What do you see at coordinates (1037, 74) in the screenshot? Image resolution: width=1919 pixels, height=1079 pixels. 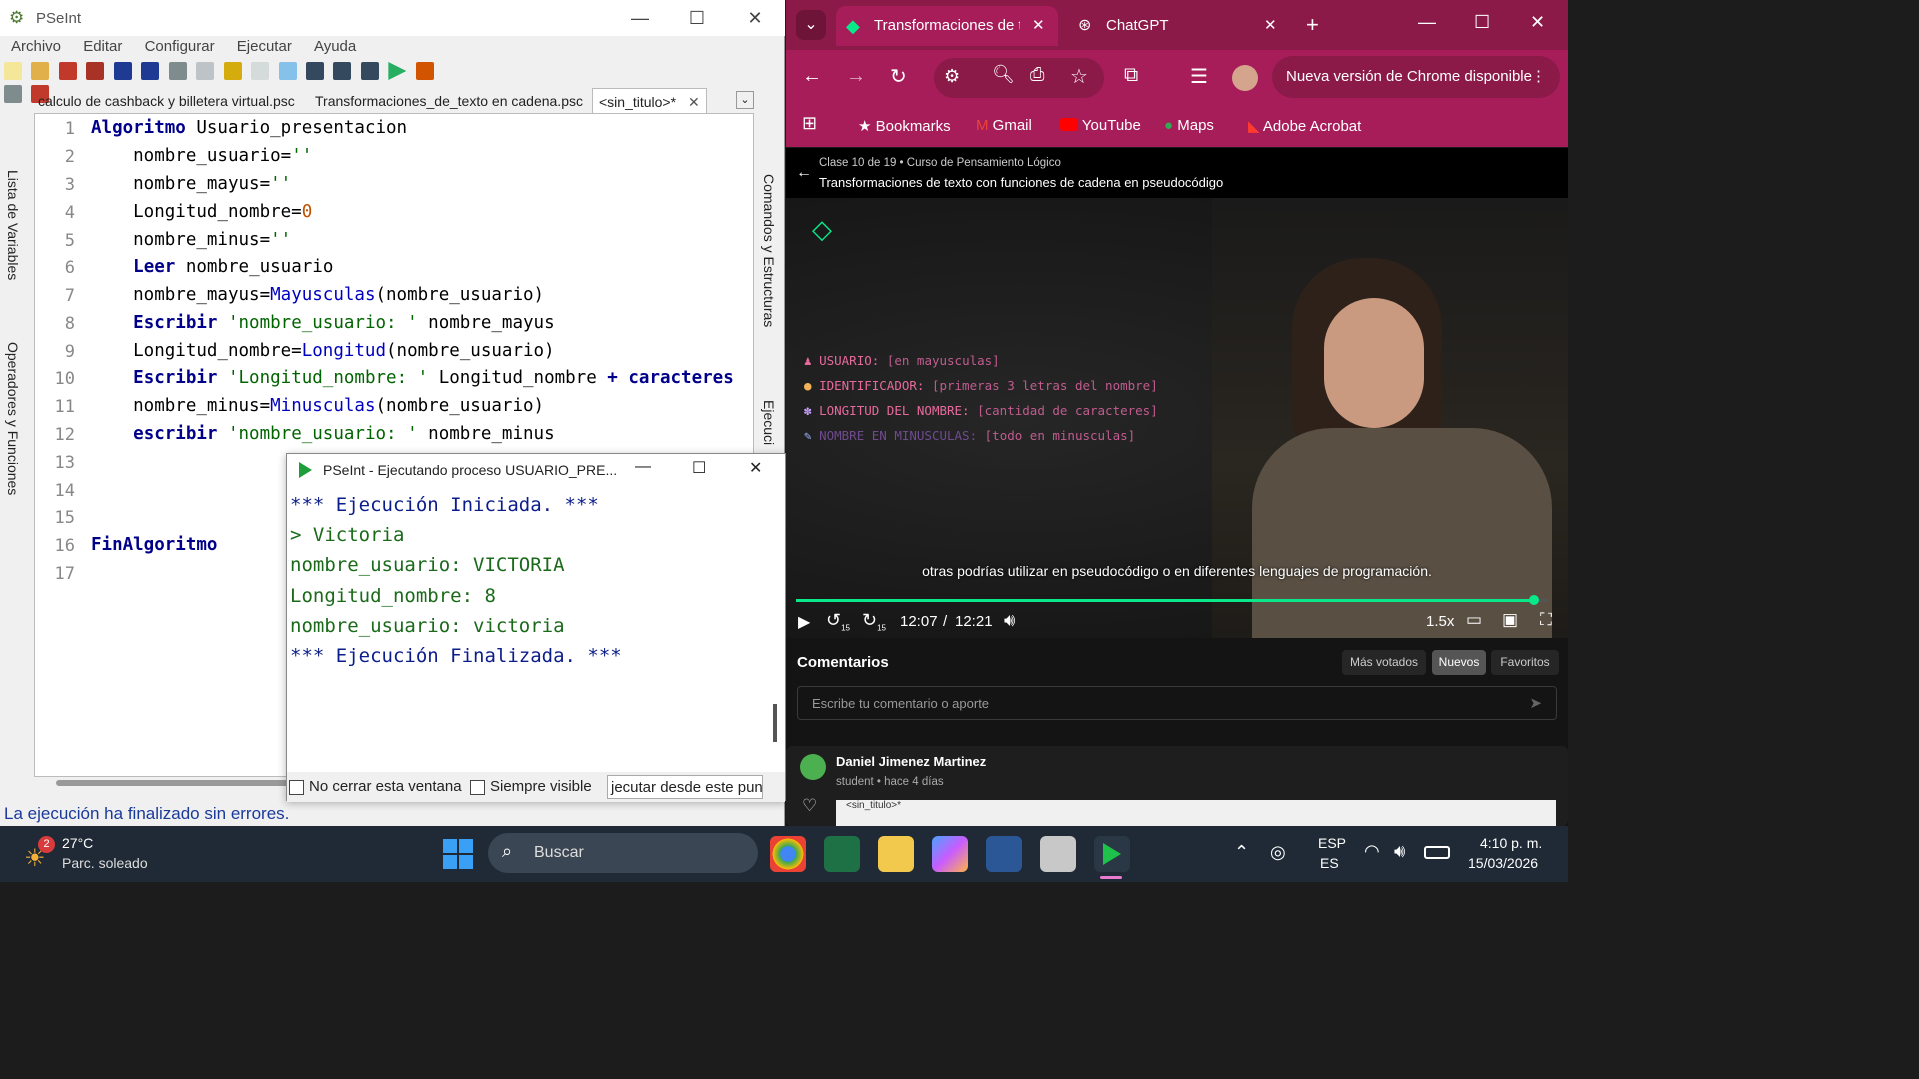 I see `install-app-icon: ⎙` at bounding box center [1037, 74].